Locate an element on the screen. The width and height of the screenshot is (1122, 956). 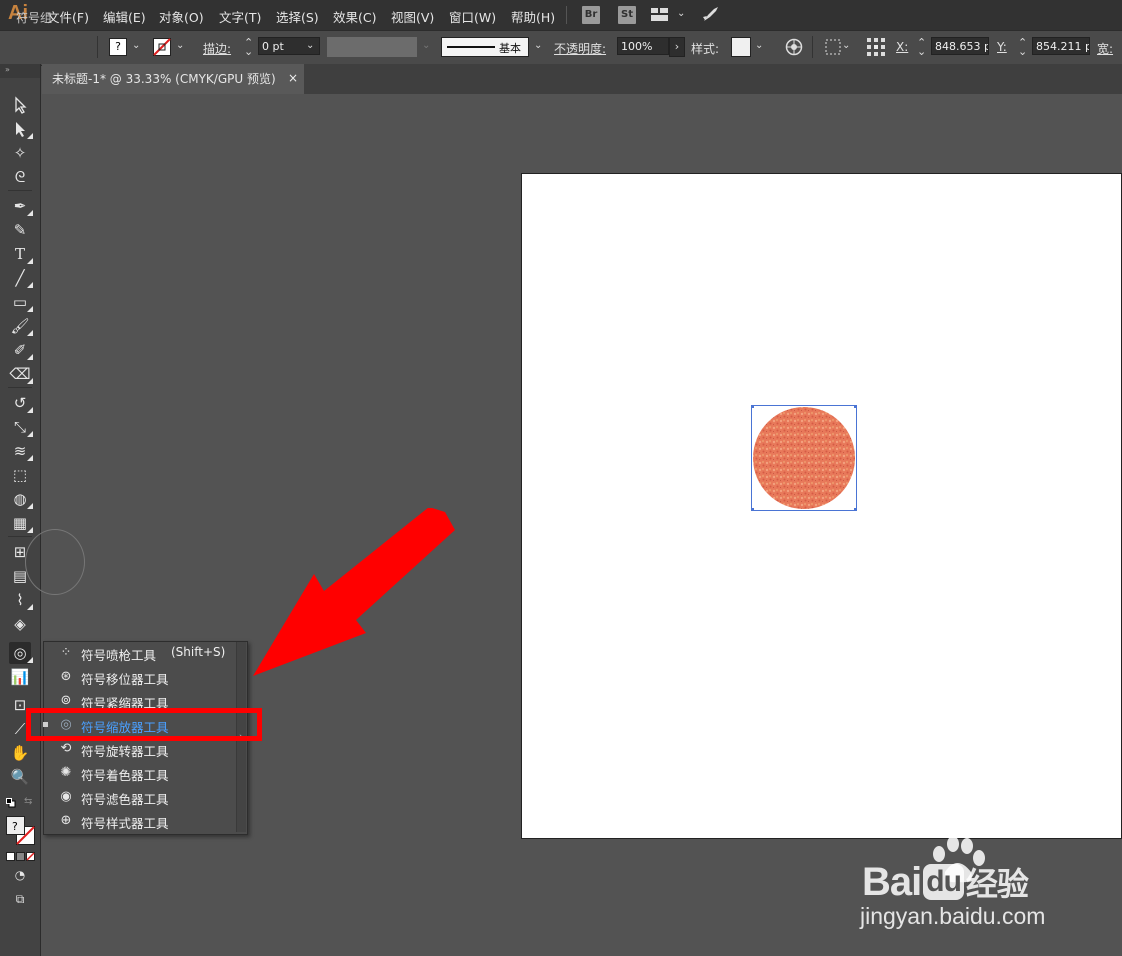
lasso-tool-icon: ᘓ is located at coordinates (20, 177).